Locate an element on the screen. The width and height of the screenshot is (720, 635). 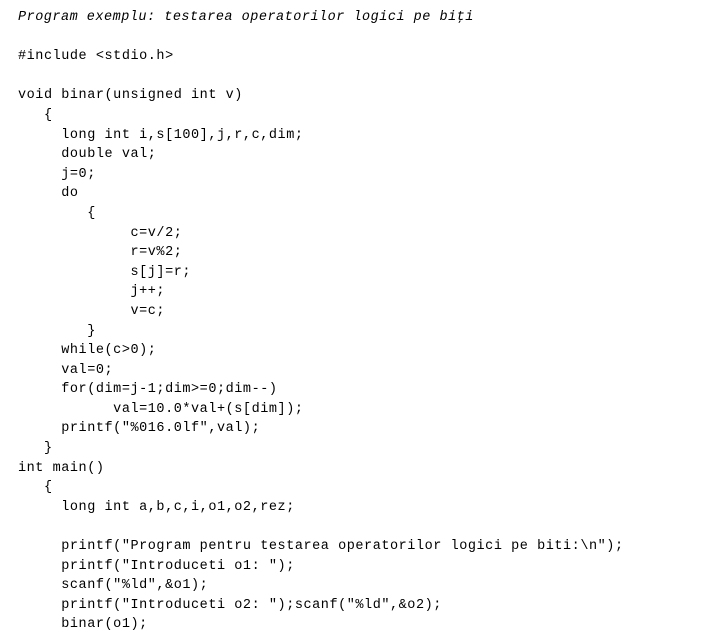
code-line: int main() is located at coordinates (61, 468).